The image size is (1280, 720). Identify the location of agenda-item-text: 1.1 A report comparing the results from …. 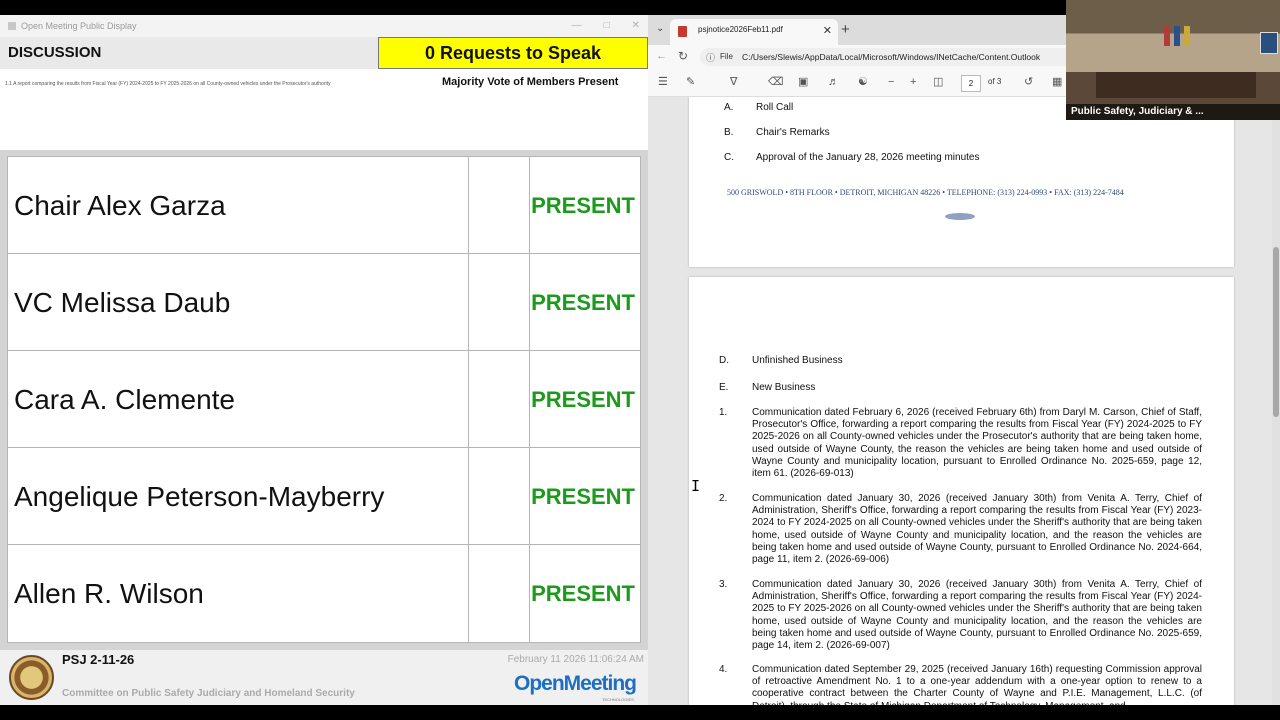
(168, 84).